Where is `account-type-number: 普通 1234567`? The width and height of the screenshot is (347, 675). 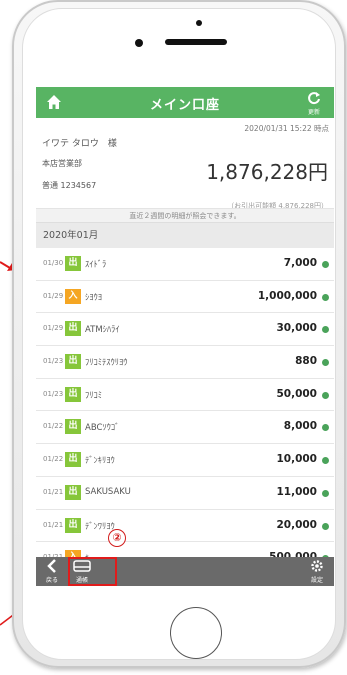
account-type-number: 普通 1234567 is located at coordinates (69, 185).